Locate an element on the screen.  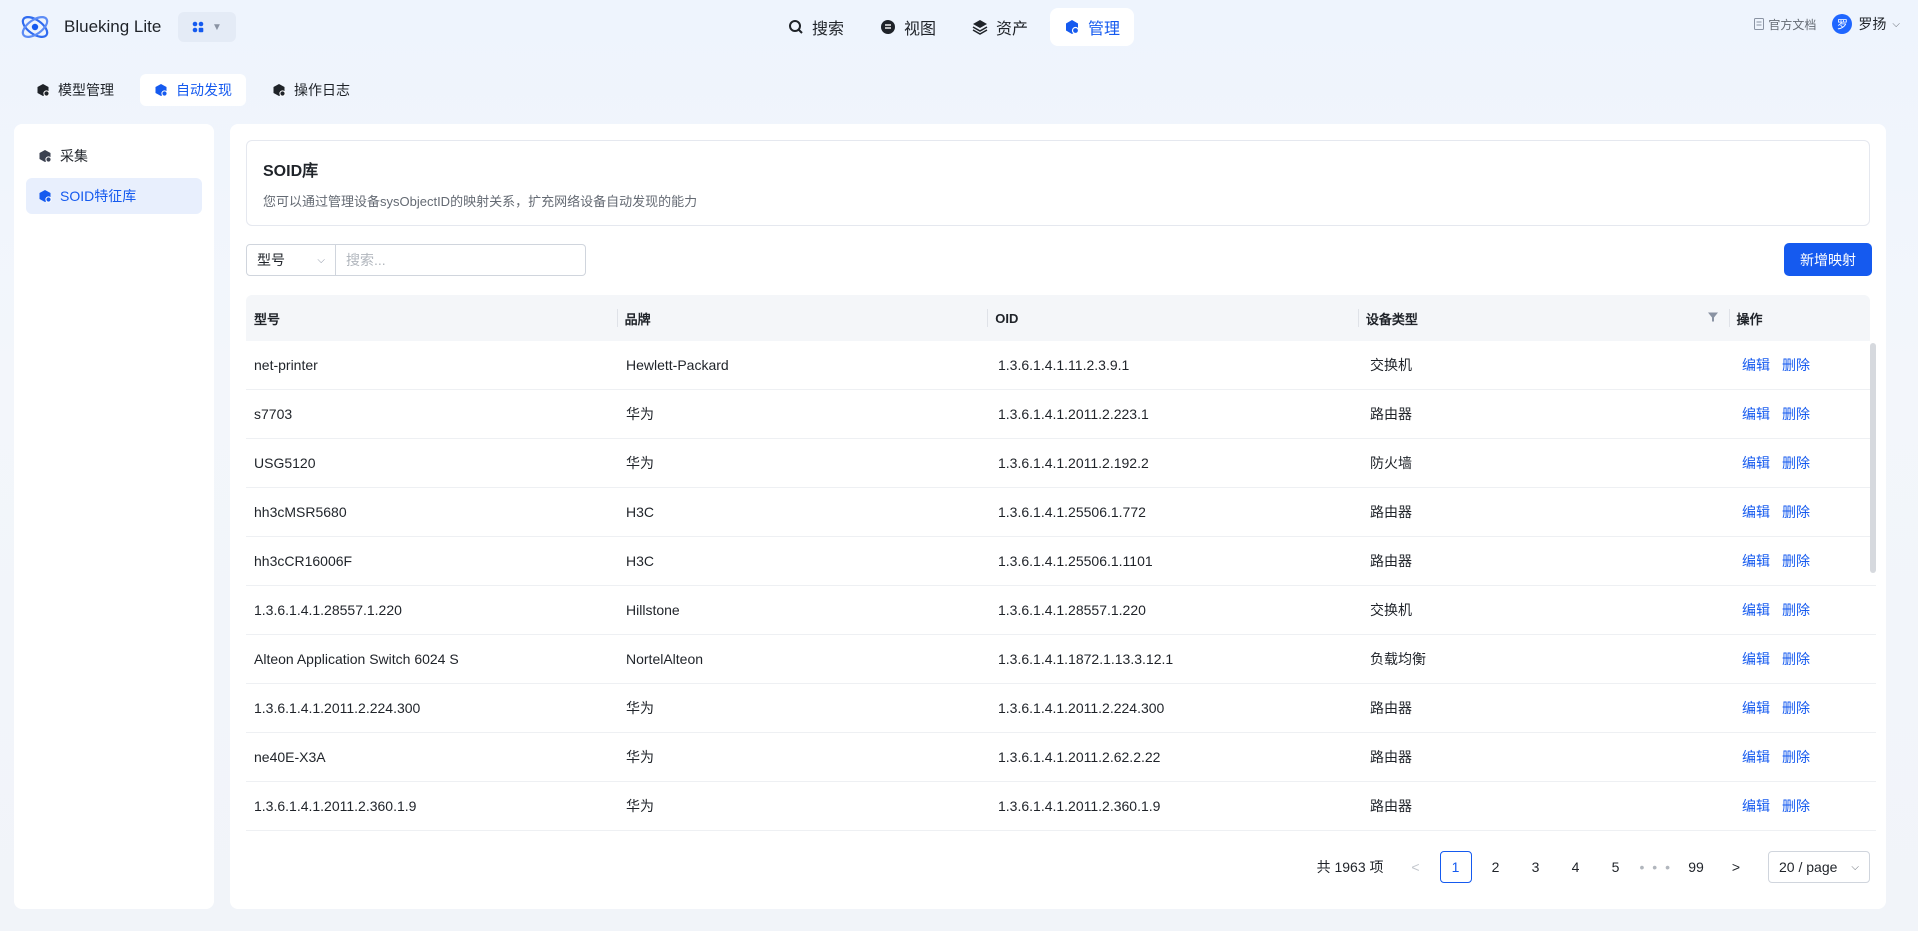
user-menu: 罗 罗扬 ⌵ is located at coordinates (1866, 24).